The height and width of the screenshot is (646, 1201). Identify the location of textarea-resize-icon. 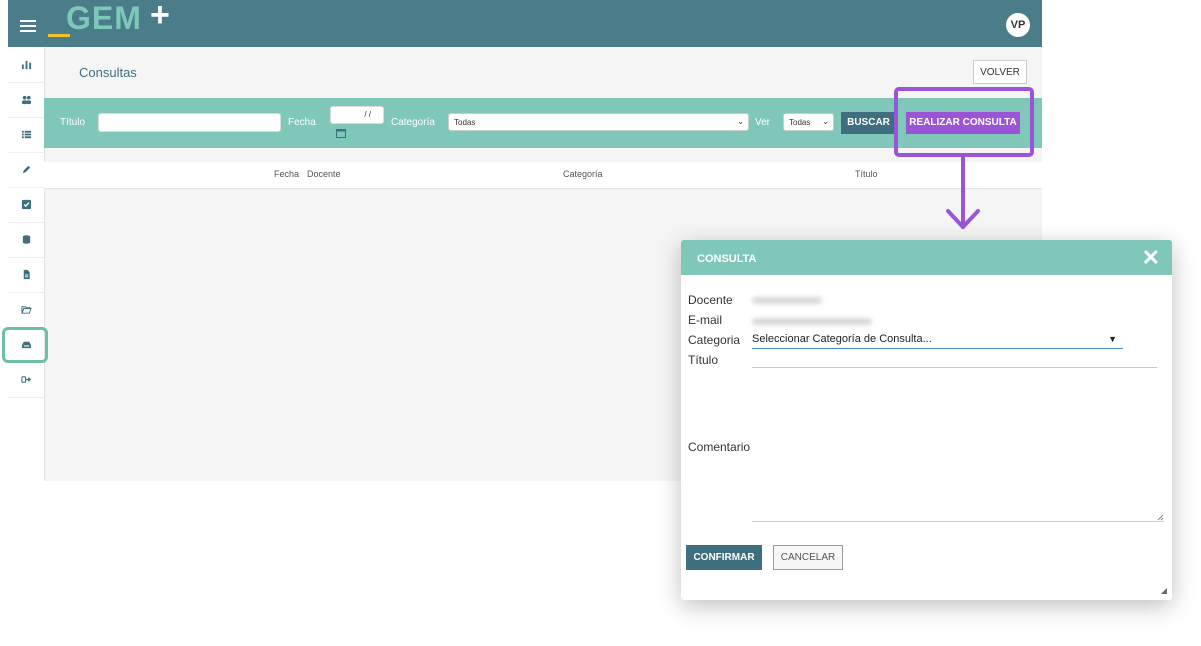
(1160, 517).